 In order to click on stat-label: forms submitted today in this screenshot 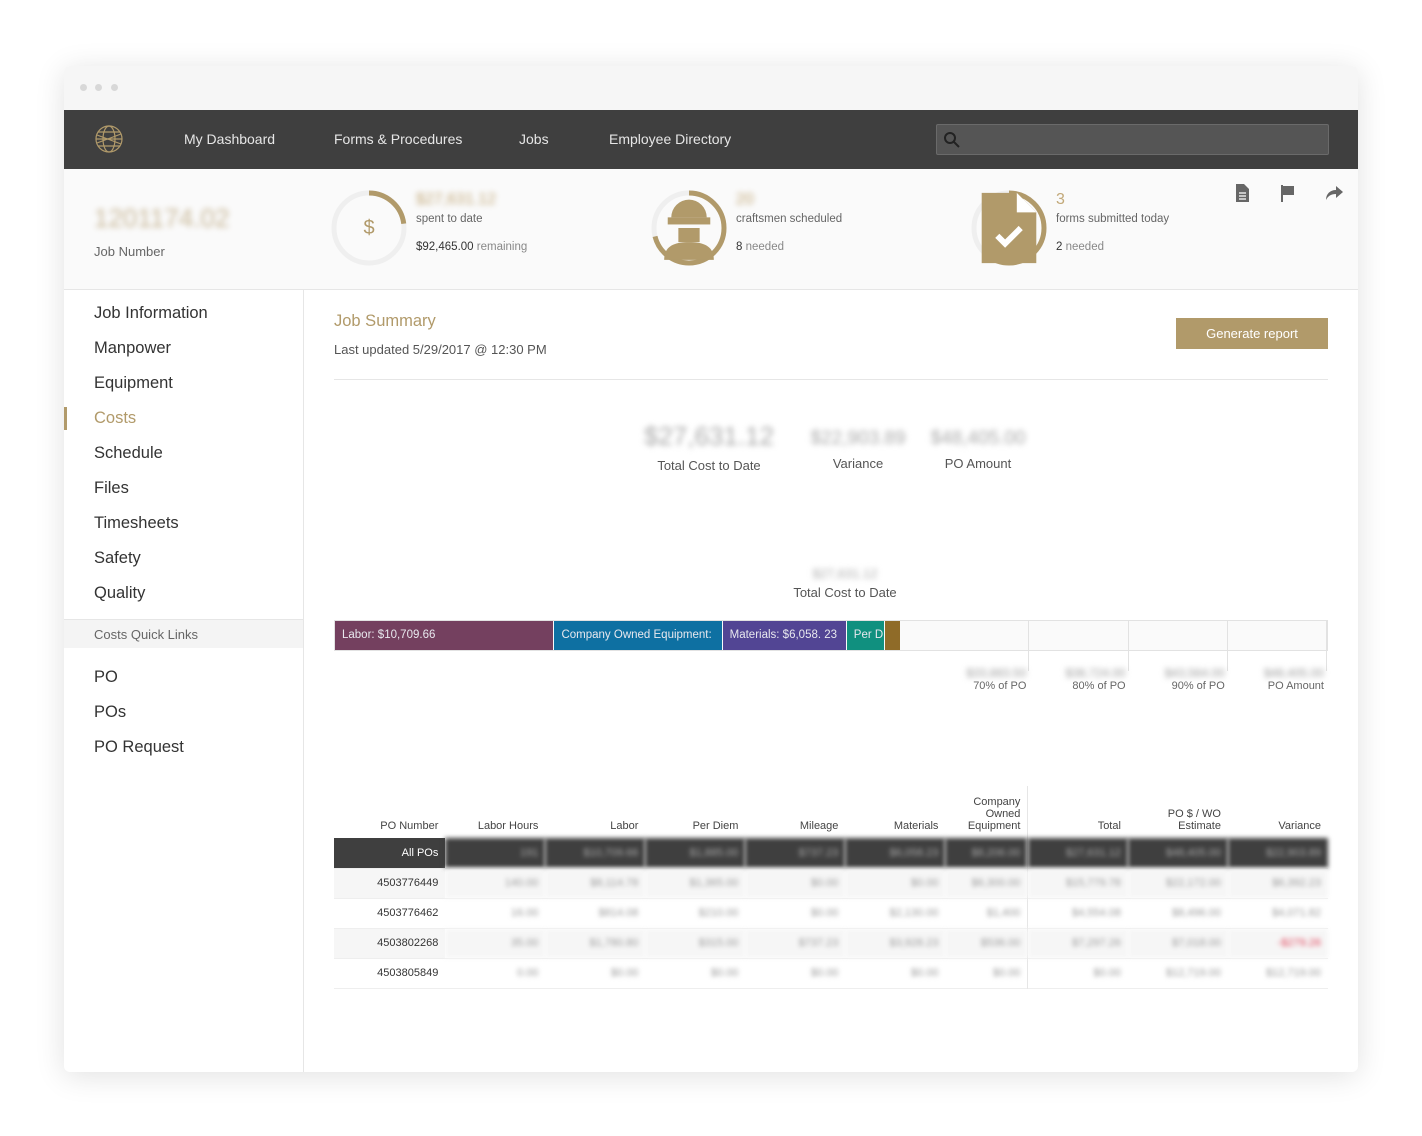, I will do `click(1113, 219)`.